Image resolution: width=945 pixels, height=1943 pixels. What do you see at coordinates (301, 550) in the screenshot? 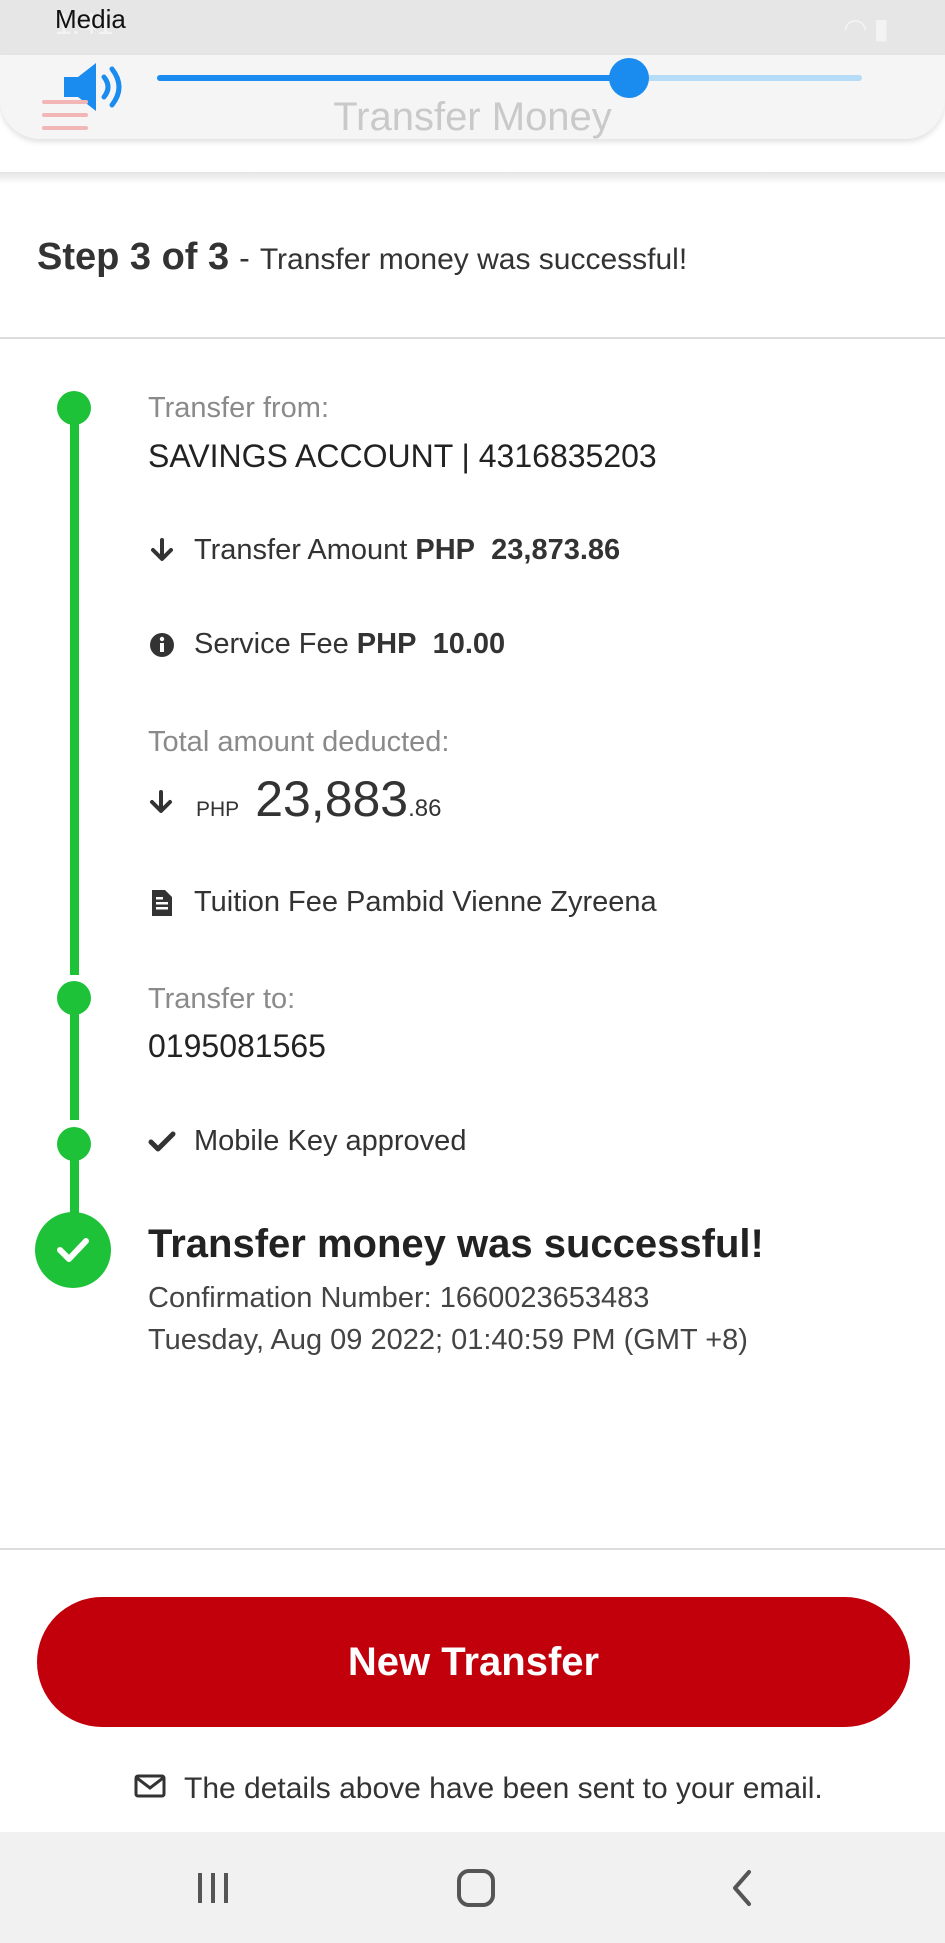
I see `transfer-amount-label: Transfer Amount` at bounding box center [301, 550].